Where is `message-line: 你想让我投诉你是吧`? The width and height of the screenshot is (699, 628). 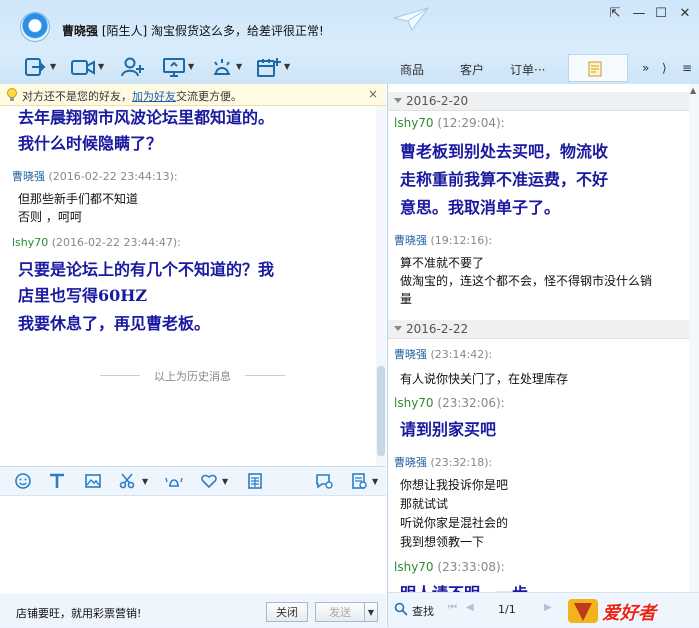
message-line: 你想让我投诉你是吧 is located at coordinates (454, 485).